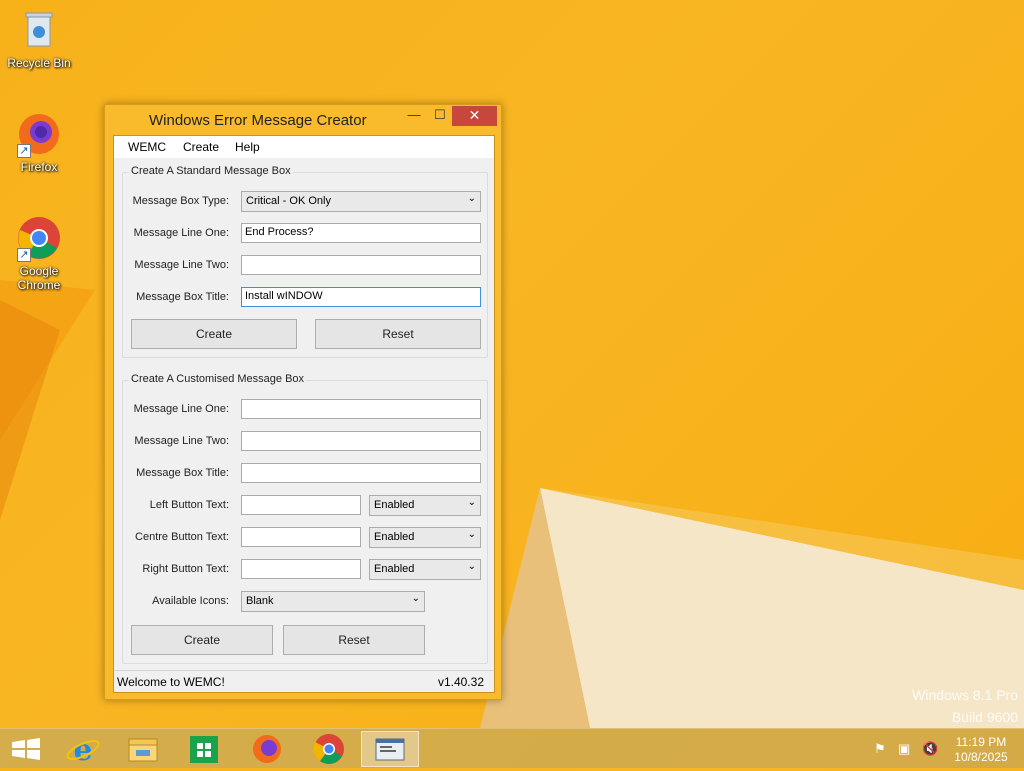  I want to click on maximize-button: ☐, so click(440, 116).